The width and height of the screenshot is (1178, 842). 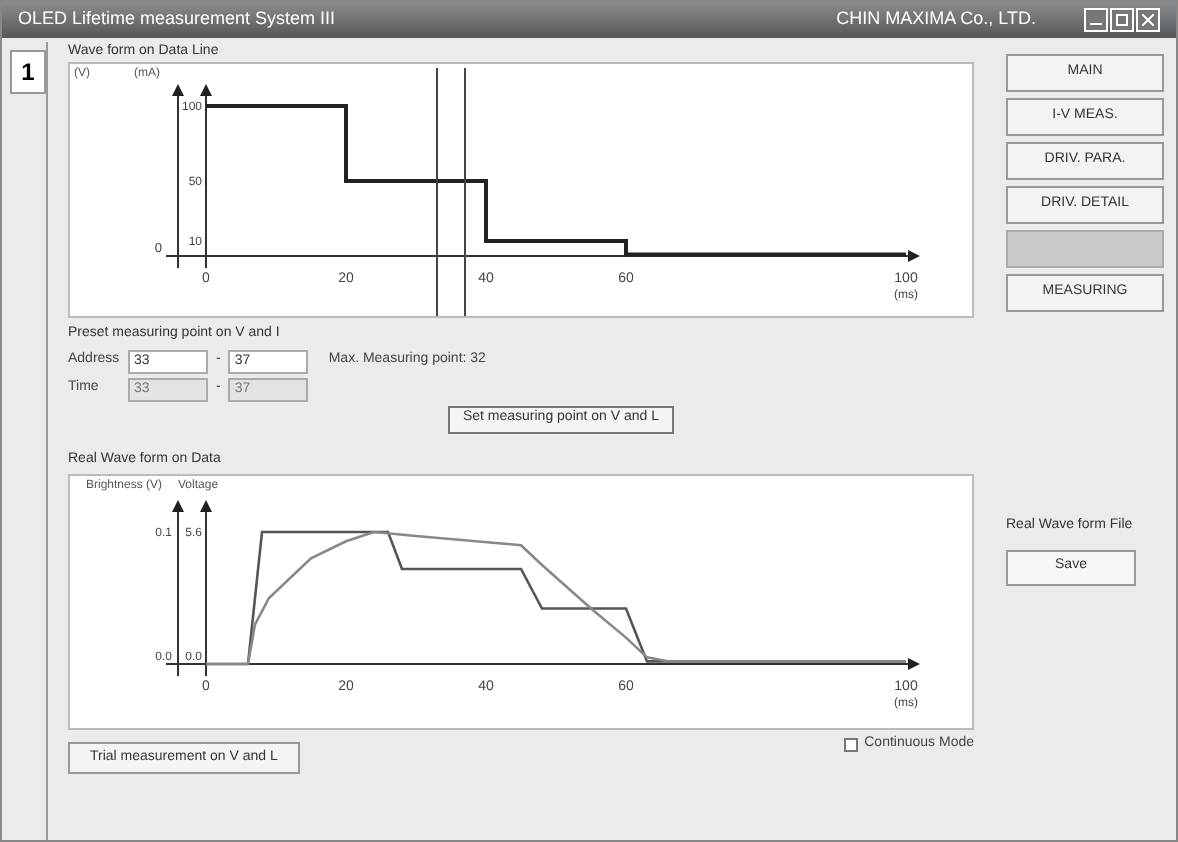 I want to click on close-icon, so click(x=1148, y=20).